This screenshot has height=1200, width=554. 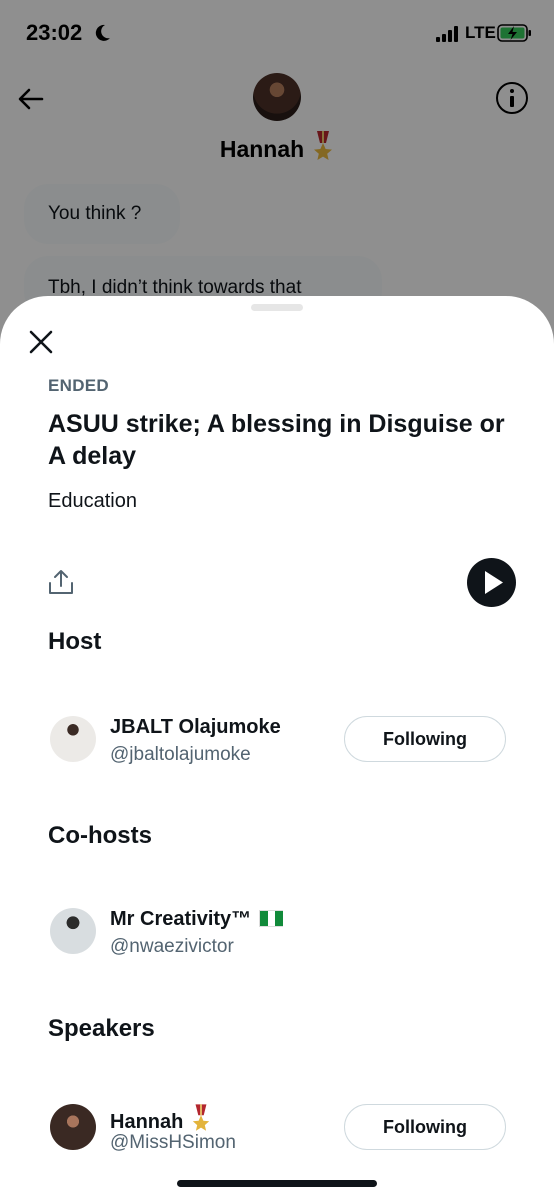 I want to click on space-topic: Education, so click(x=92, y=501).